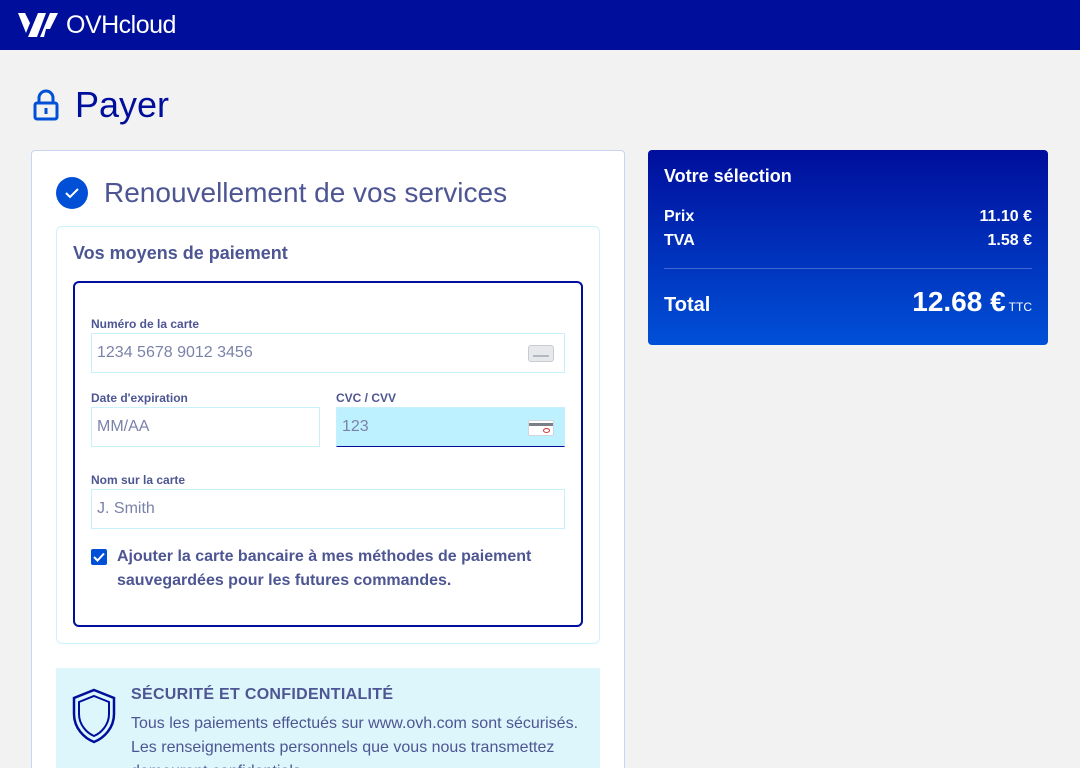  I want to click on card-number-input: 1234 5678 9012 3456, so click(328, 353).